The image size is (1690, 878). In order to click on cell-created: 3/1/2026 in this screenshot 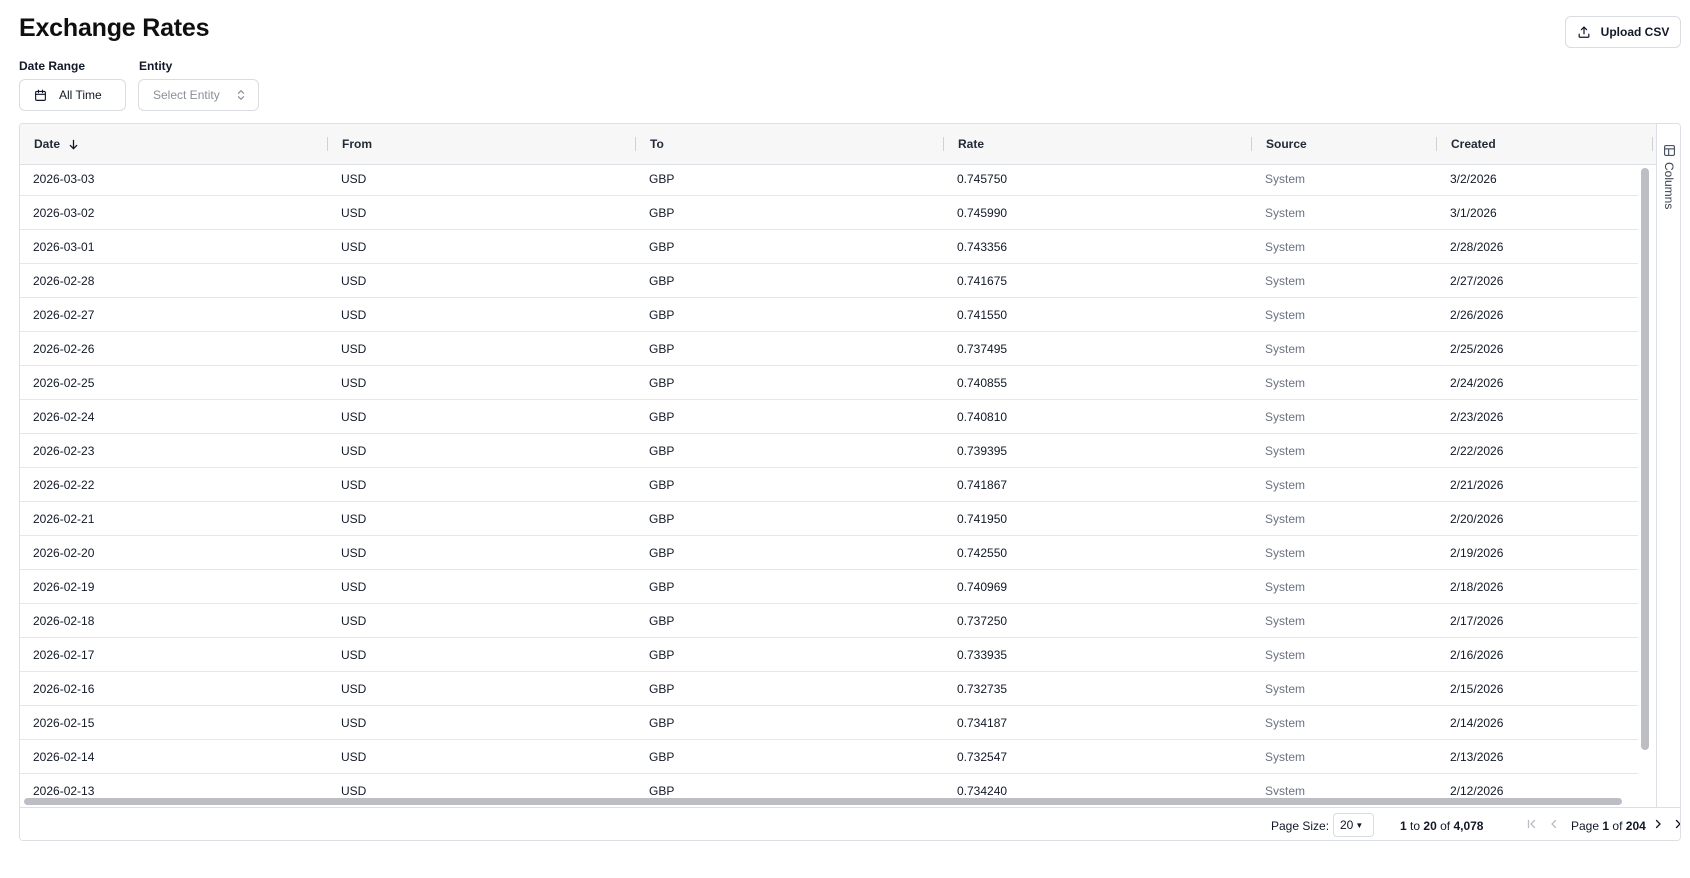, I will do `click(1473, 212)`.